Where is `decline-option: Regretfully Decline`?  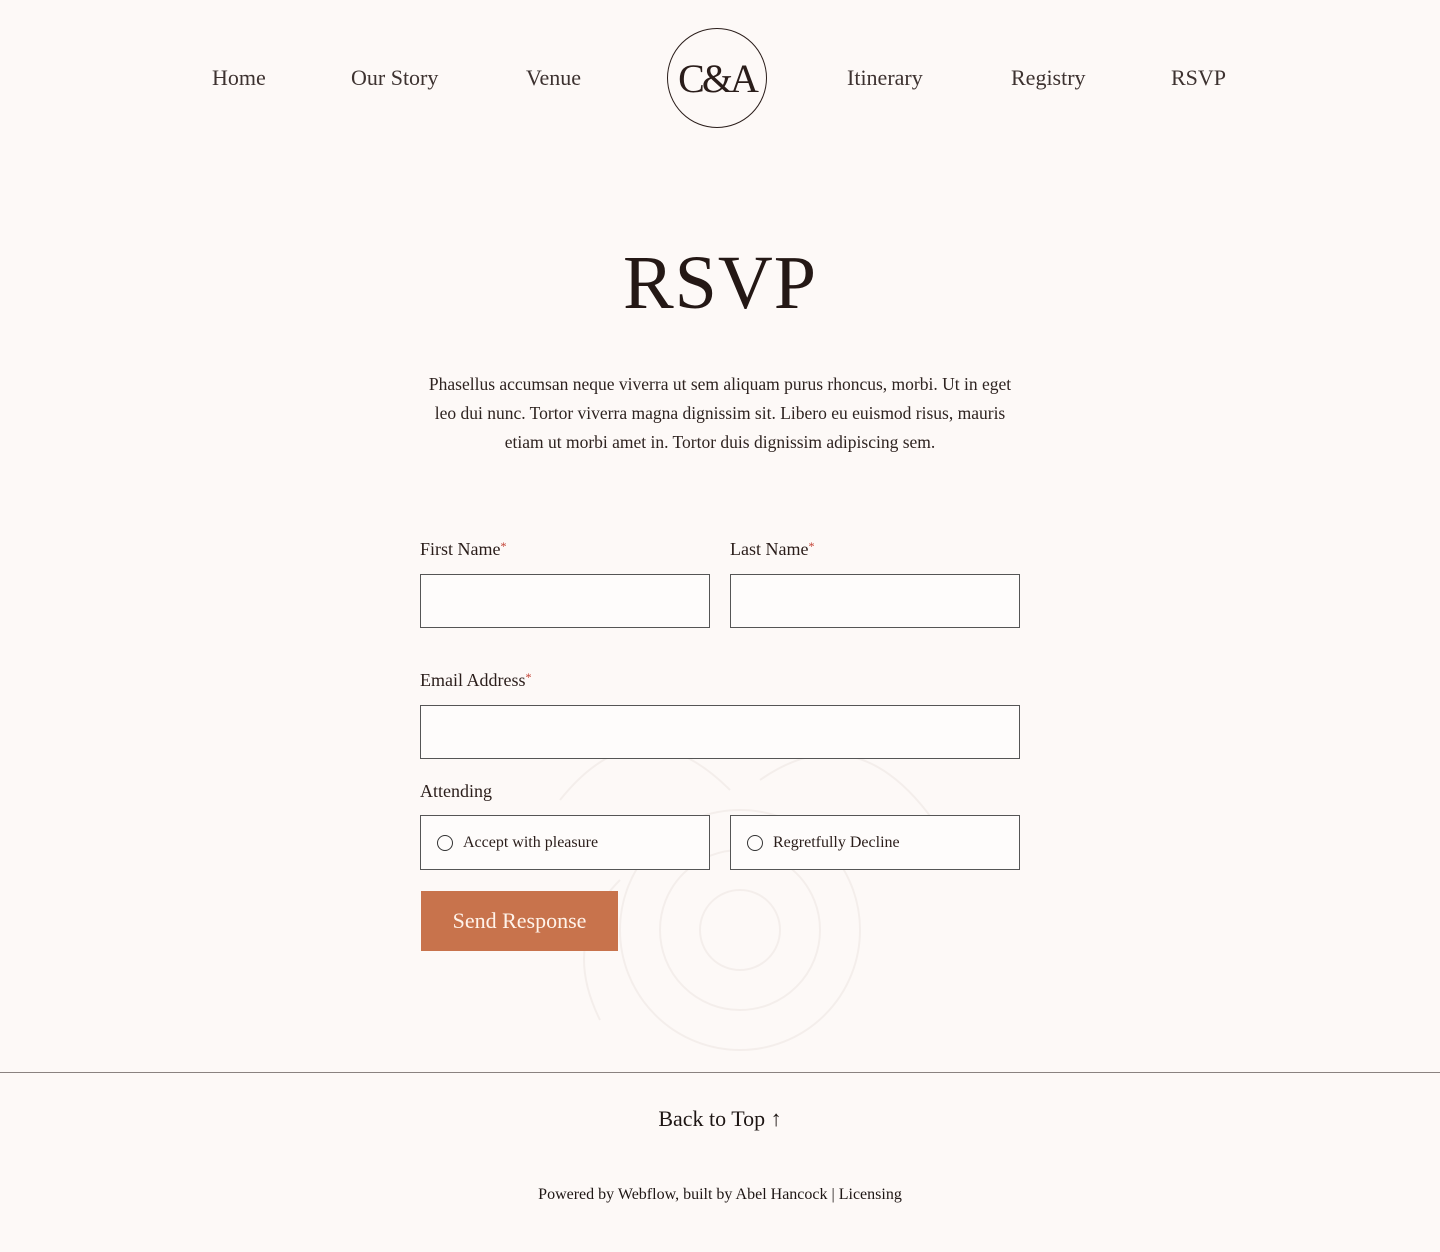
decline-option: Regretfully Decline is located at coordinates (875, 842).